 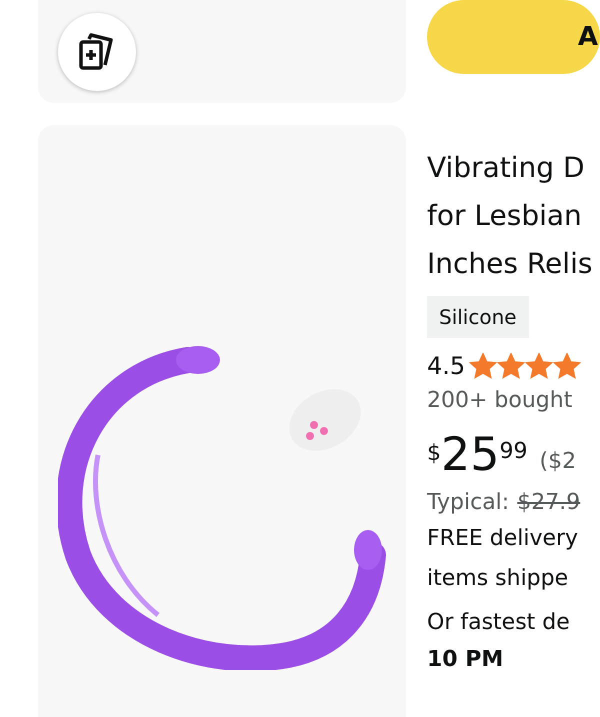 I want to click on price-whole: 25, so click(x=470, y=454).